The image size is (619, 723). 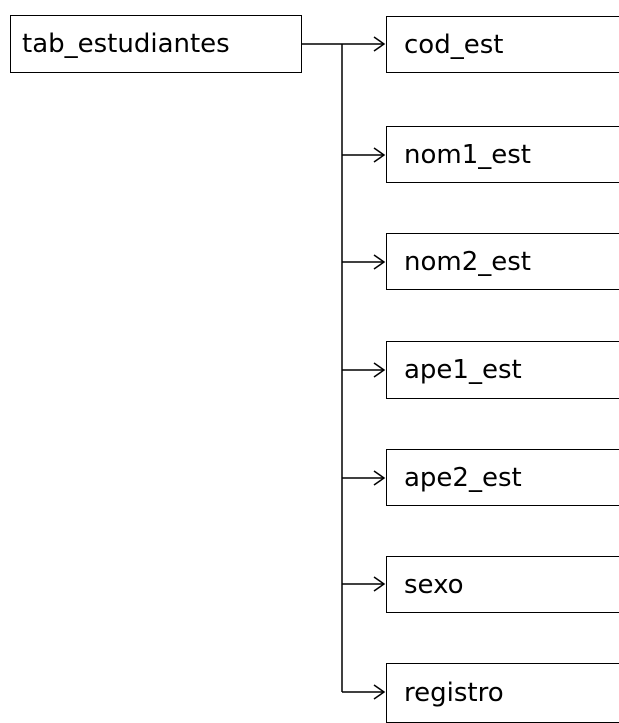 I want to click on field-label: sexo, so click(x=434, y=584).